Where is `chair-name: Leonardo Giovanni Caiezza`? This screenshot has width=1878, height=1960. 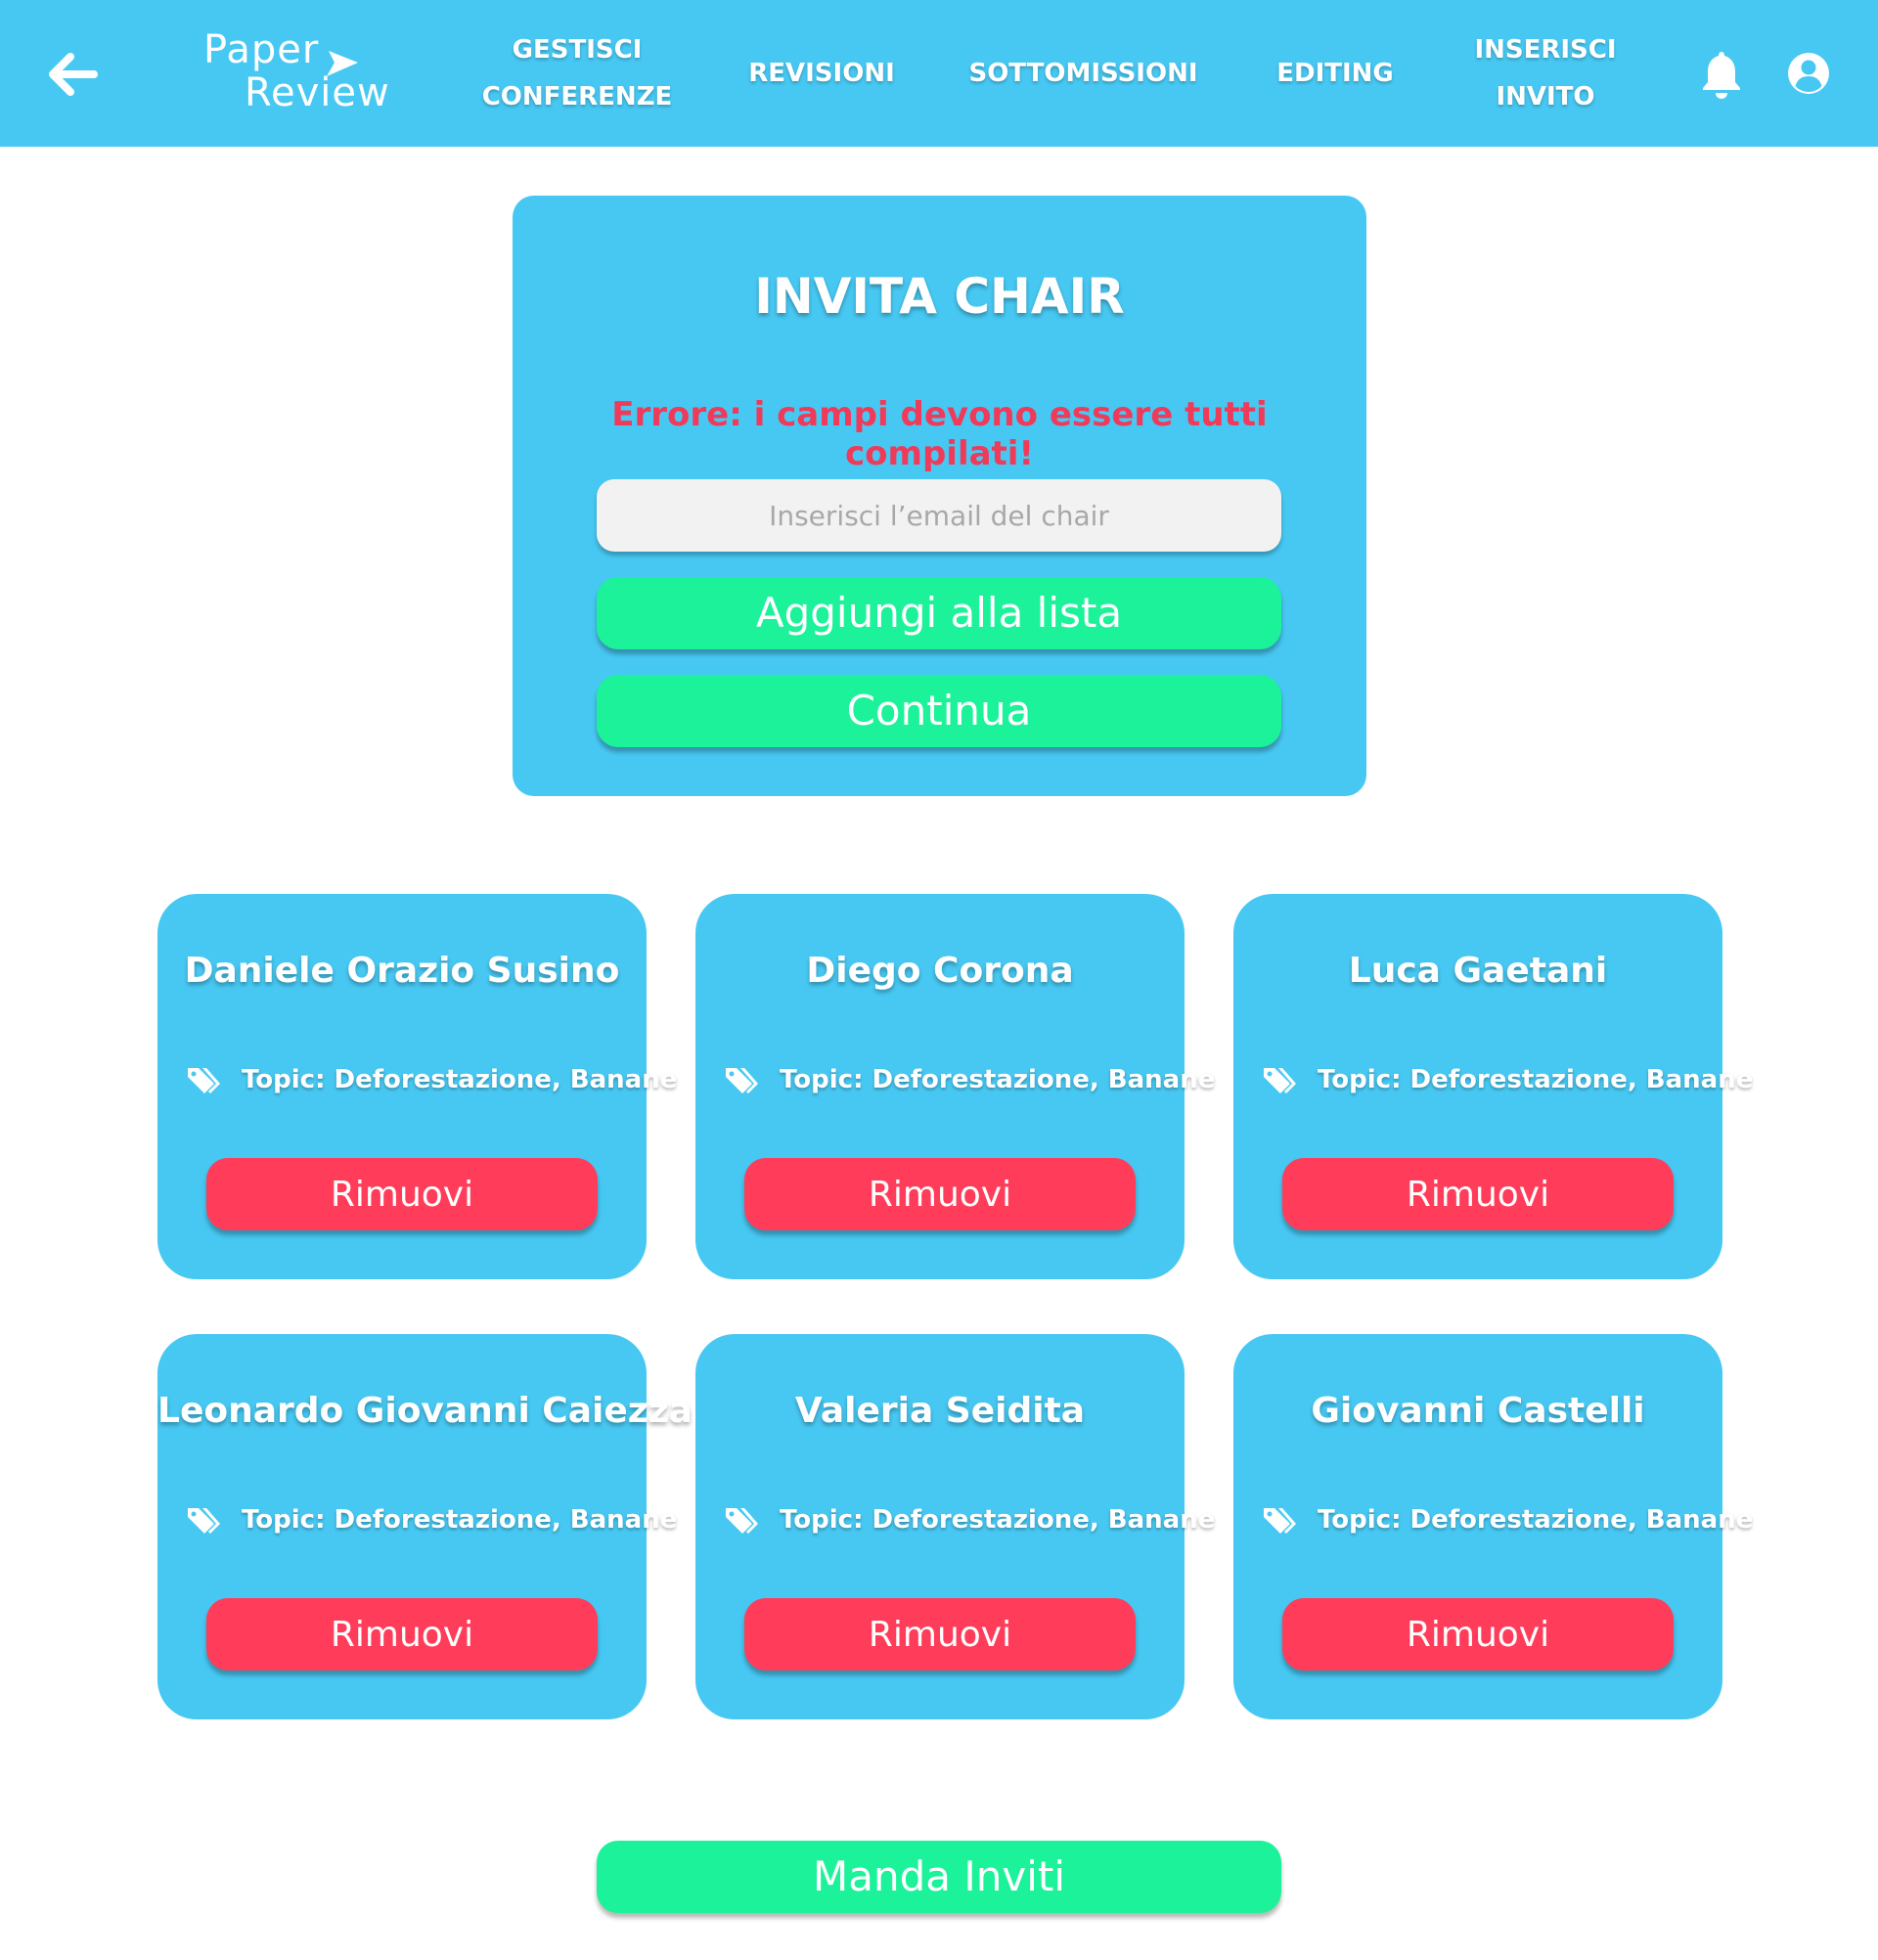
chair-name: Leonardo Giovanni Caiezza is located at coordinates (425, 1411).